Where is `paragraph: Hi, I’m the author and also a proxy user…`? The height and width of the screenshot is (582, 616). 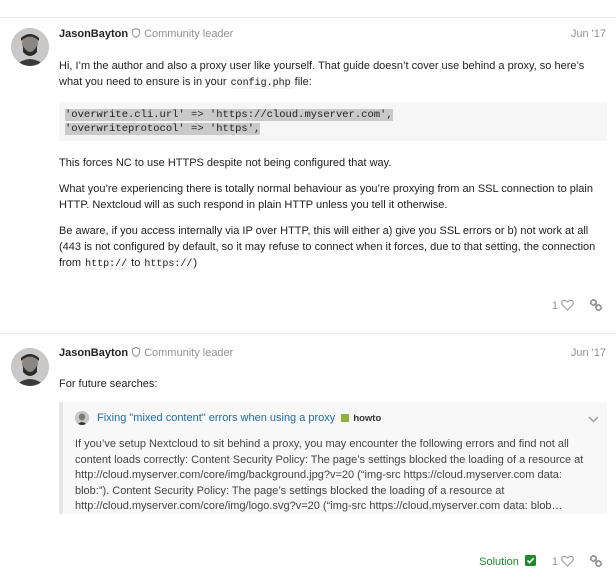 paragraph: Hi, I’m the author and also a proxy user… is located at coordinates (322, 74).